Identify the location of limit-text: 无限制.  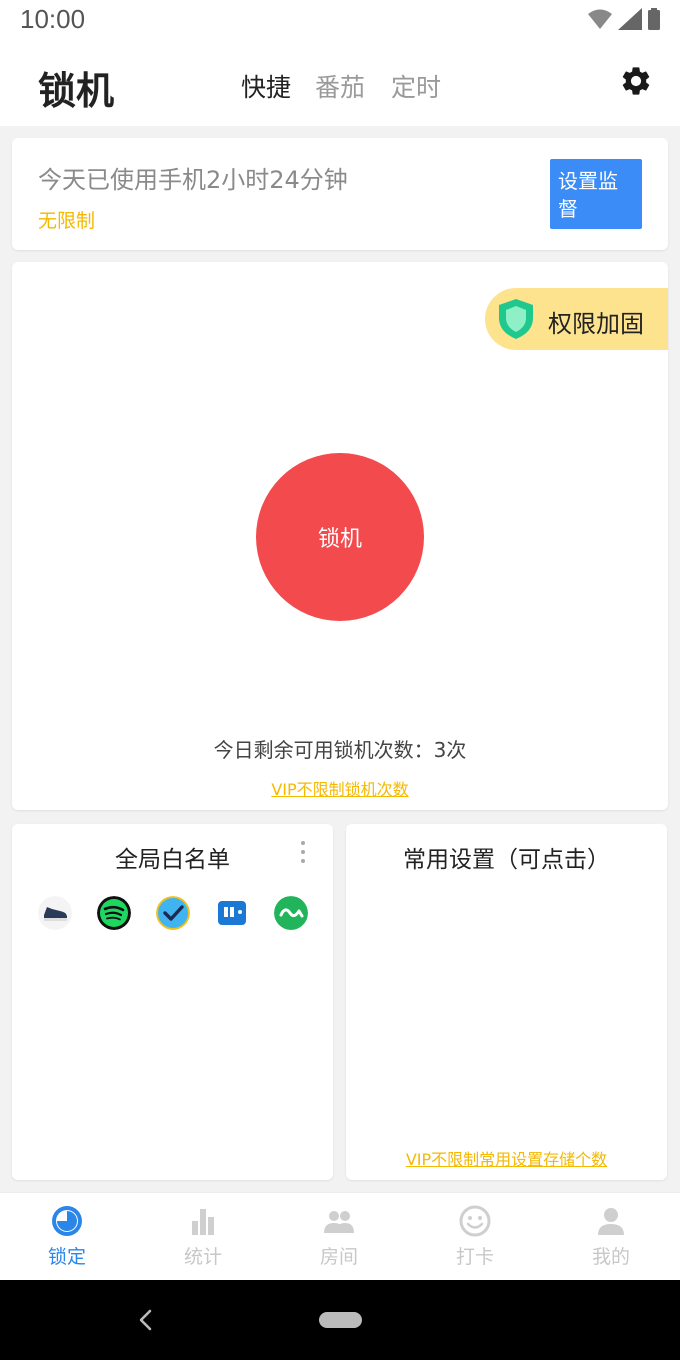
(67, 221).